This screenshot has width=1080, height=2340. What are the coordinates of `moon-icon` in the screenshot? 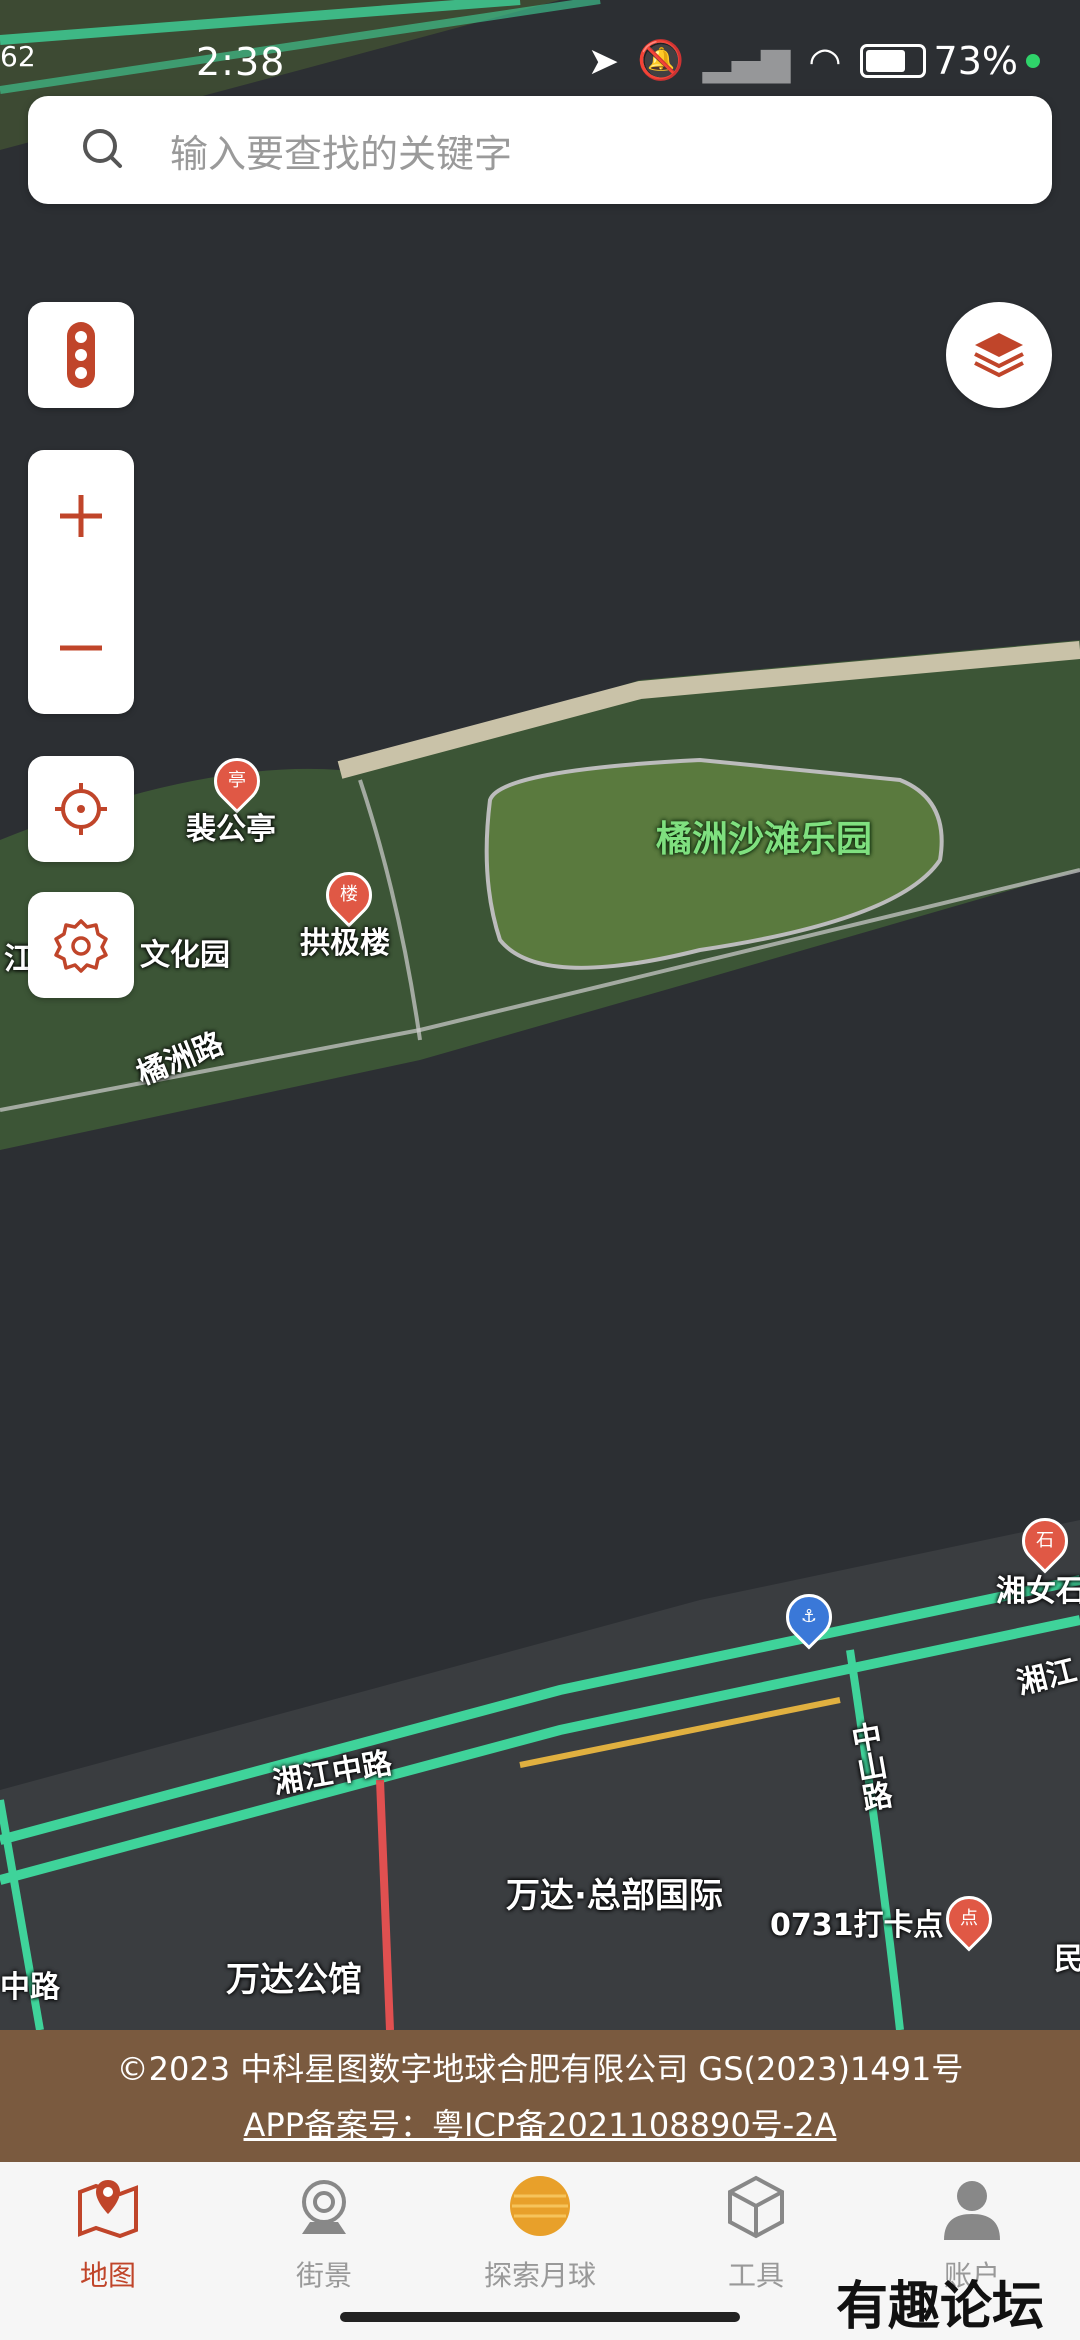 It's located at (540, 2206).